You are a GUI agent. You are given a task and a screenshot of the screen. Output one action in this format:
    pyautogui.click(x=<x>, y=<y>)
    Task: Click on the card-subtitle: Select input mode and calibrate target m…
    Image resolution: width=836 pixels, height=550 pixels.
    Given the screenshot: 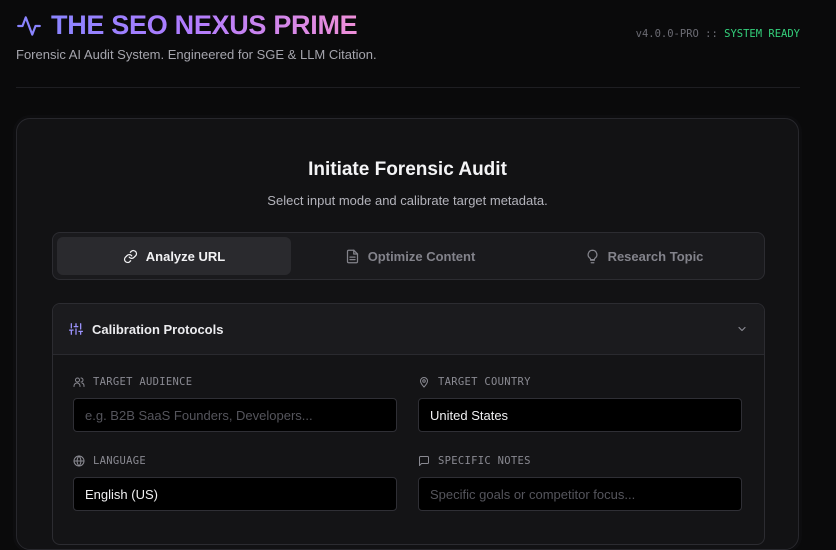 What is the action you would take?
    pyautogui.click(x=407, y=200)
    